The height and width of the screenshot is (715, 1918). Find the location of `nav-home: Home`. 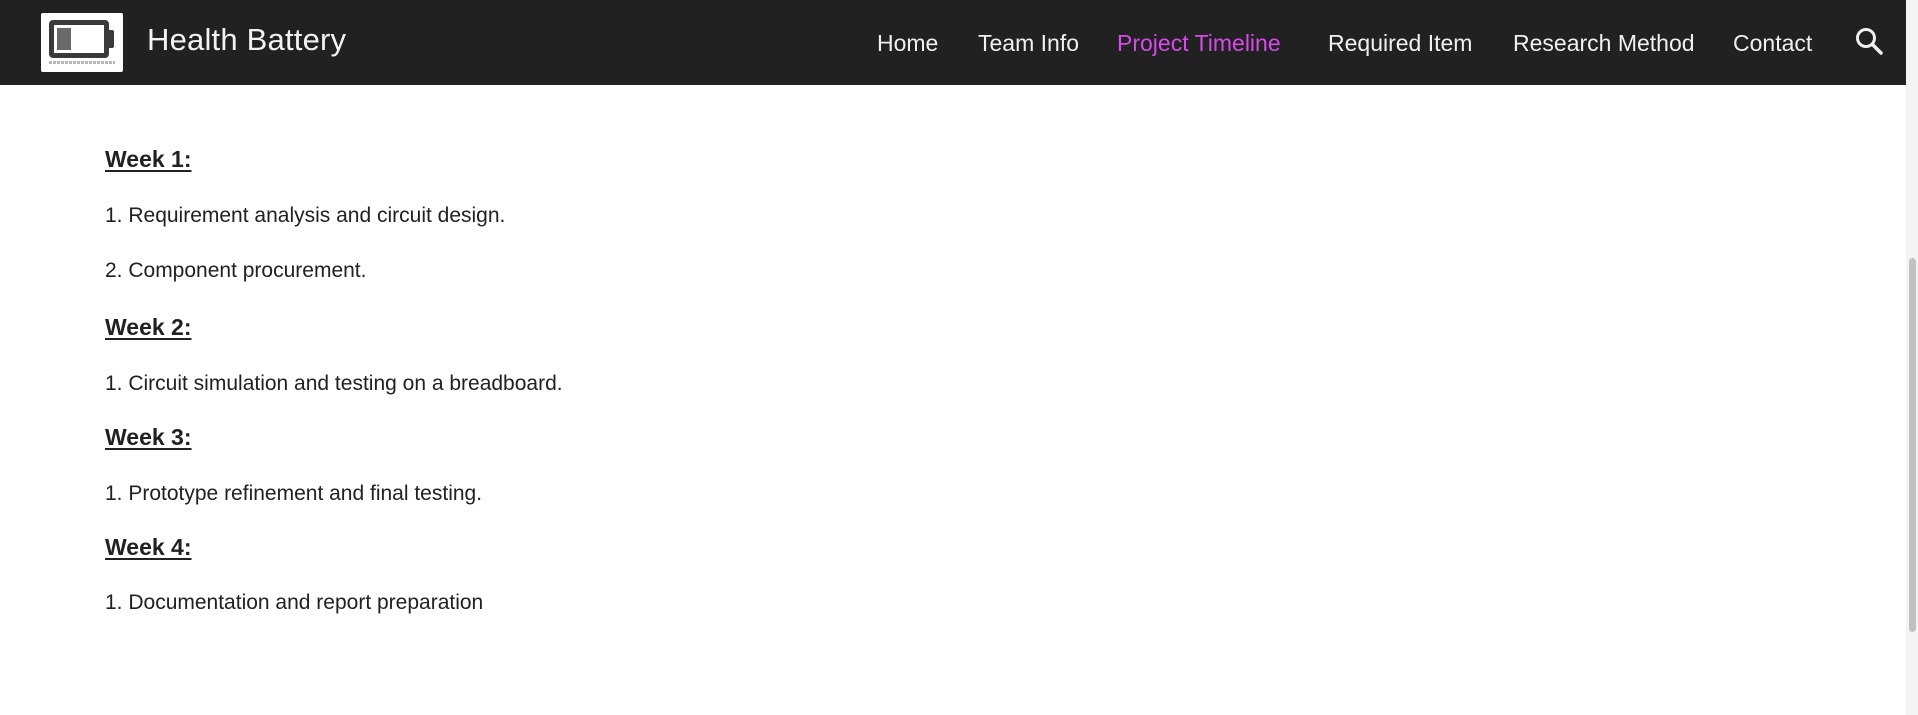

nav-home: Home is located at coordinates (907, 43).